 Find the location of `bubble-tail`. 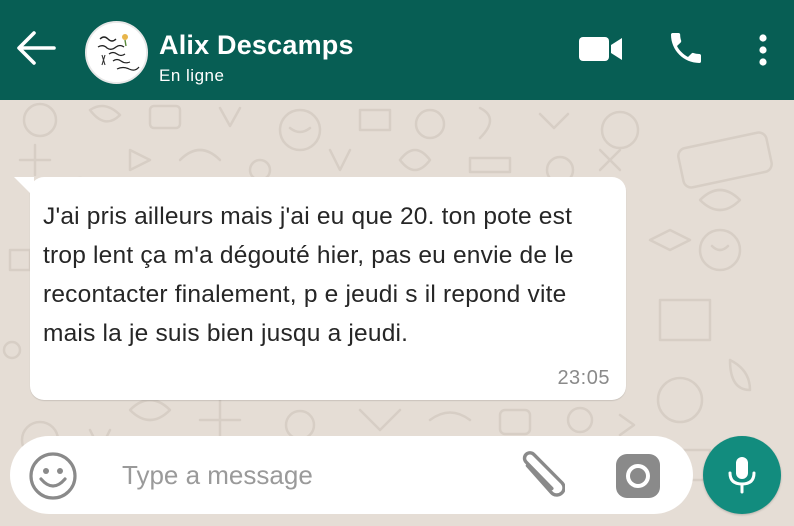

bubble-tail is located at coordinates (24, 187).